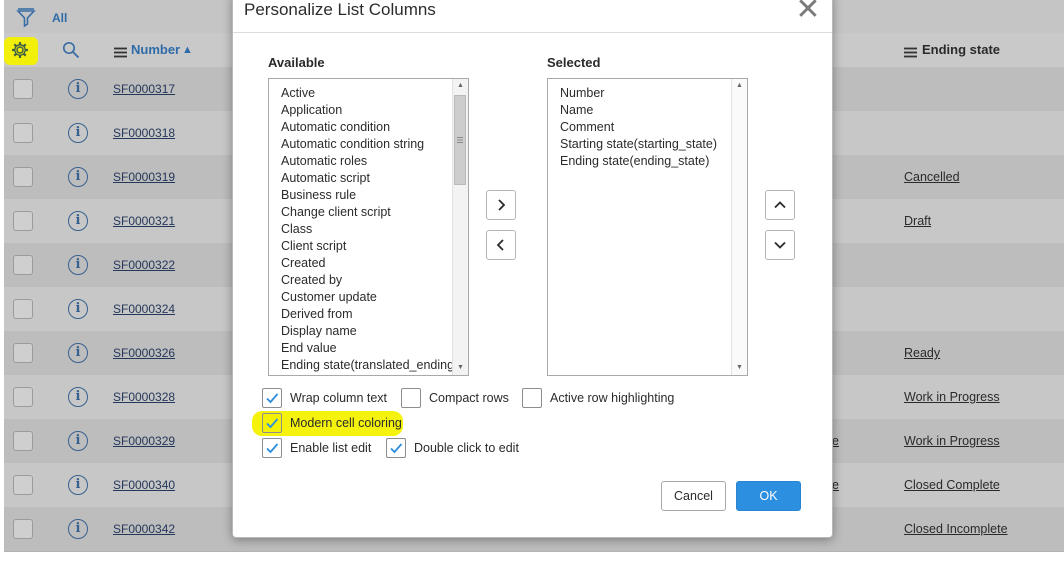 This screenshot has height=561, width=1064. Describe the element at coordinates (325, 178) in the screenshot. I see `list-item: Automatic script` at that location.